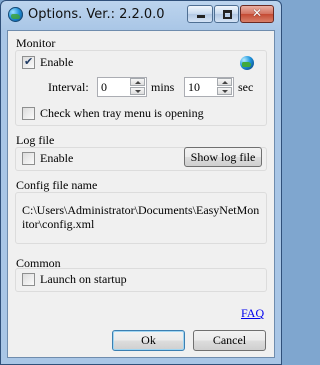 This screenshot has width=320, height=365. I want to click on cancel-button: Cancel, so click(229, 340).